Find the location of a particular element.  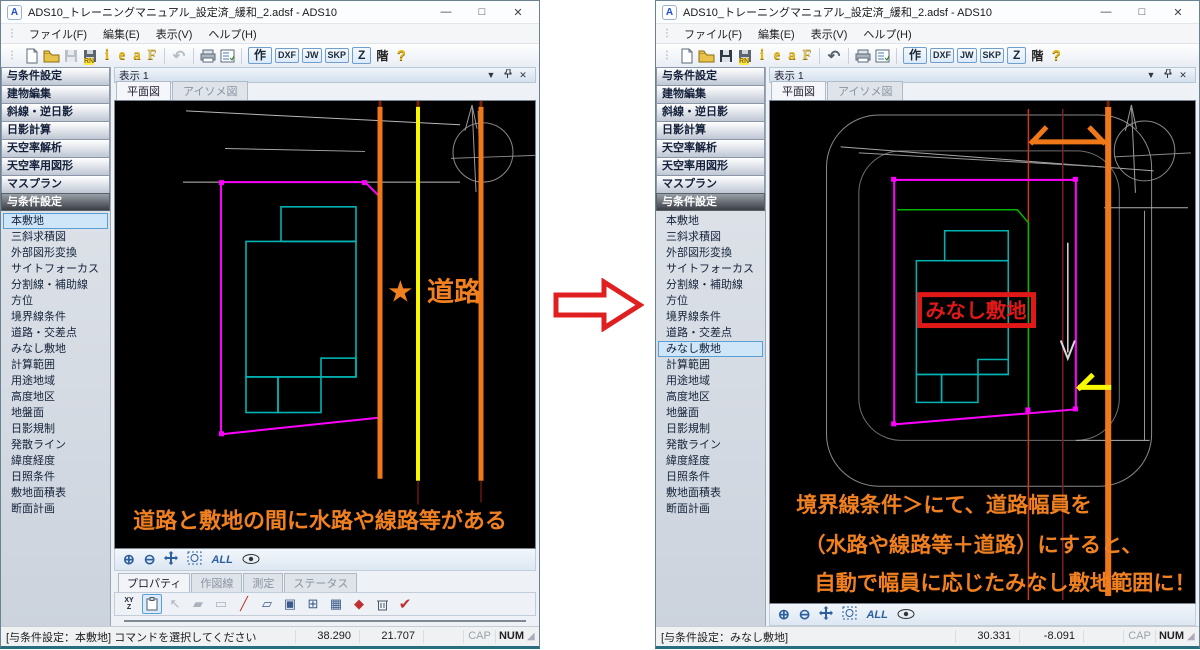

f-tool-icon: F is located at coordinates (152, 56).